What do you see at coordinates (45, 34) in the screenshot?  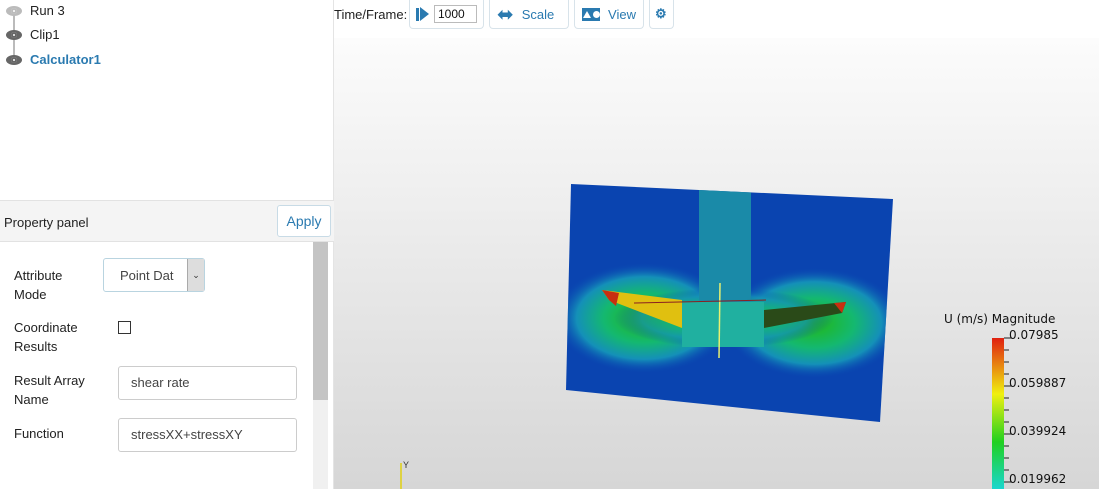 I see `pipeline-item-label: Clip1` at bounding box center [45, 34].